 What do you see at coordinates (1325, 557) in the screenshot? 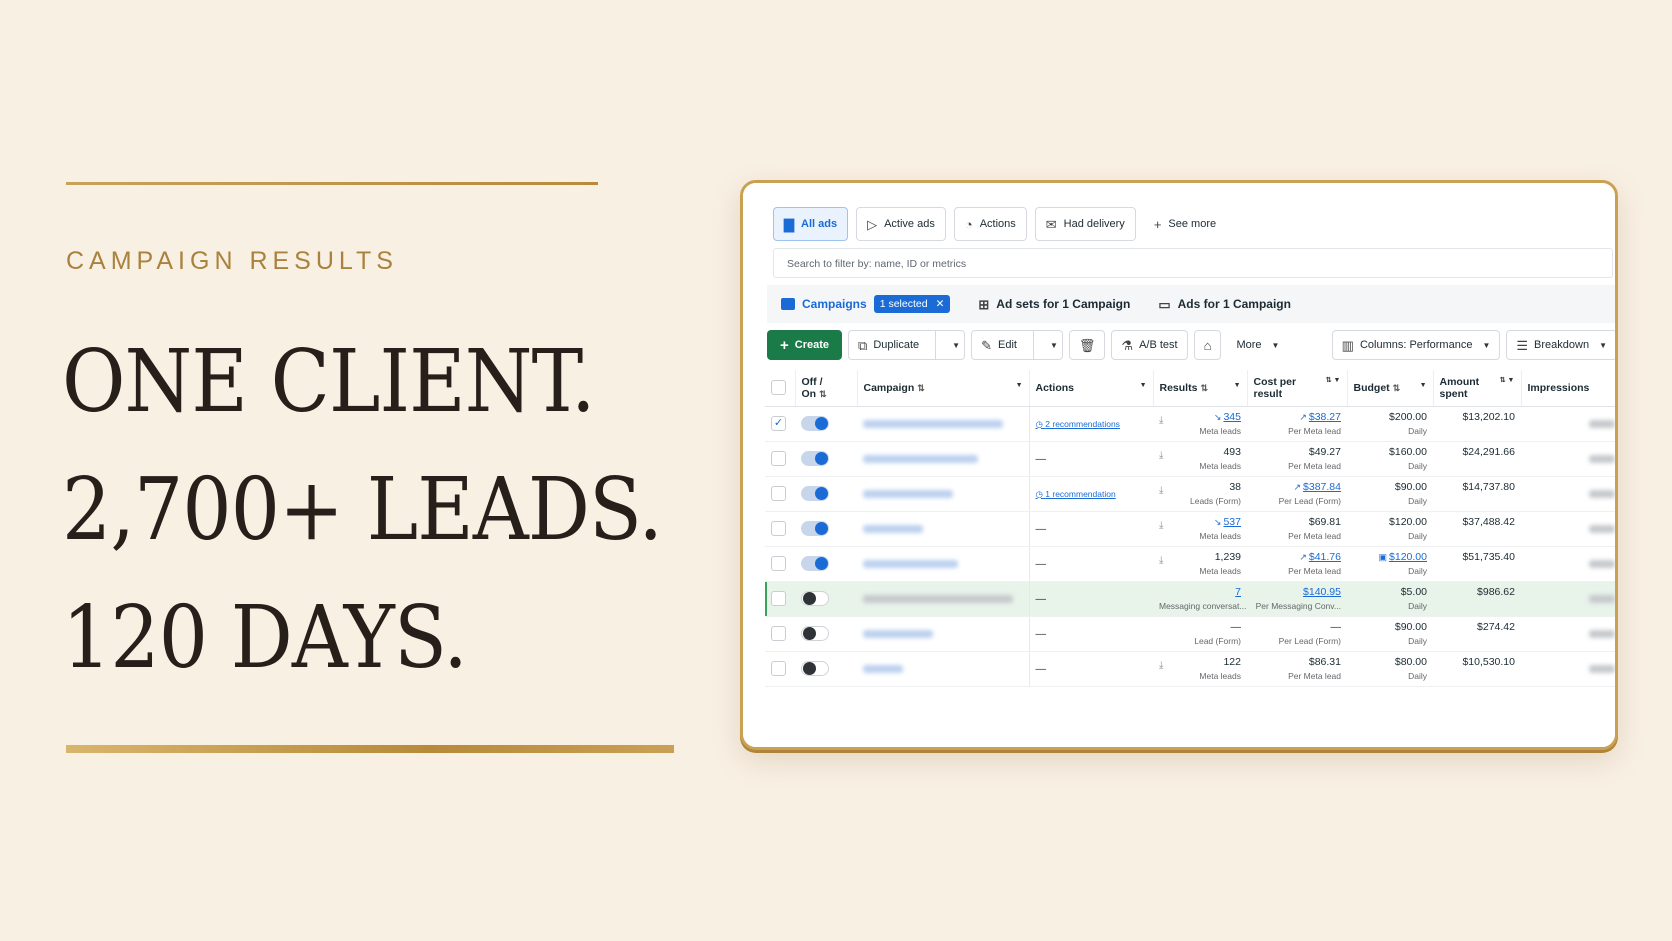
I see `cost-number: $41.76` at bounding box center [1325, 557].